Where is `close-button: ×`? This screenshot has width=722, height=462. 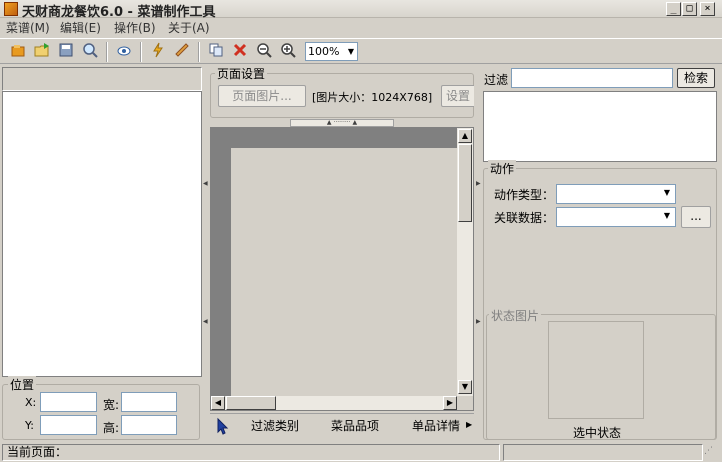
close-button: × is located at coordinates (707, 9).